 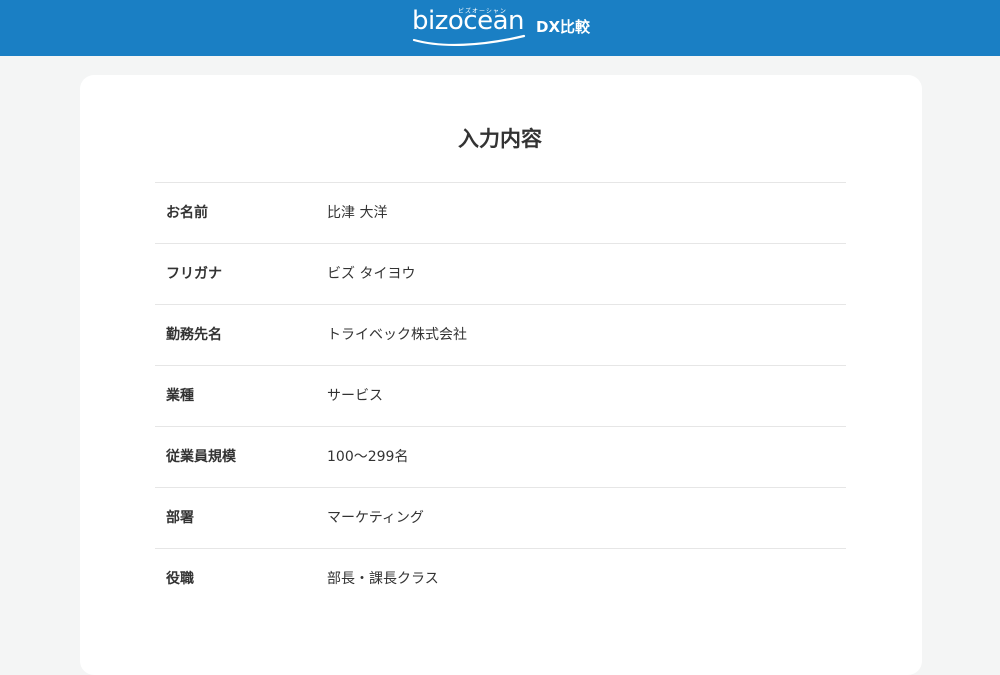 I want to click on row-department: 部署 マーケティング, so click(x=500, y=518).